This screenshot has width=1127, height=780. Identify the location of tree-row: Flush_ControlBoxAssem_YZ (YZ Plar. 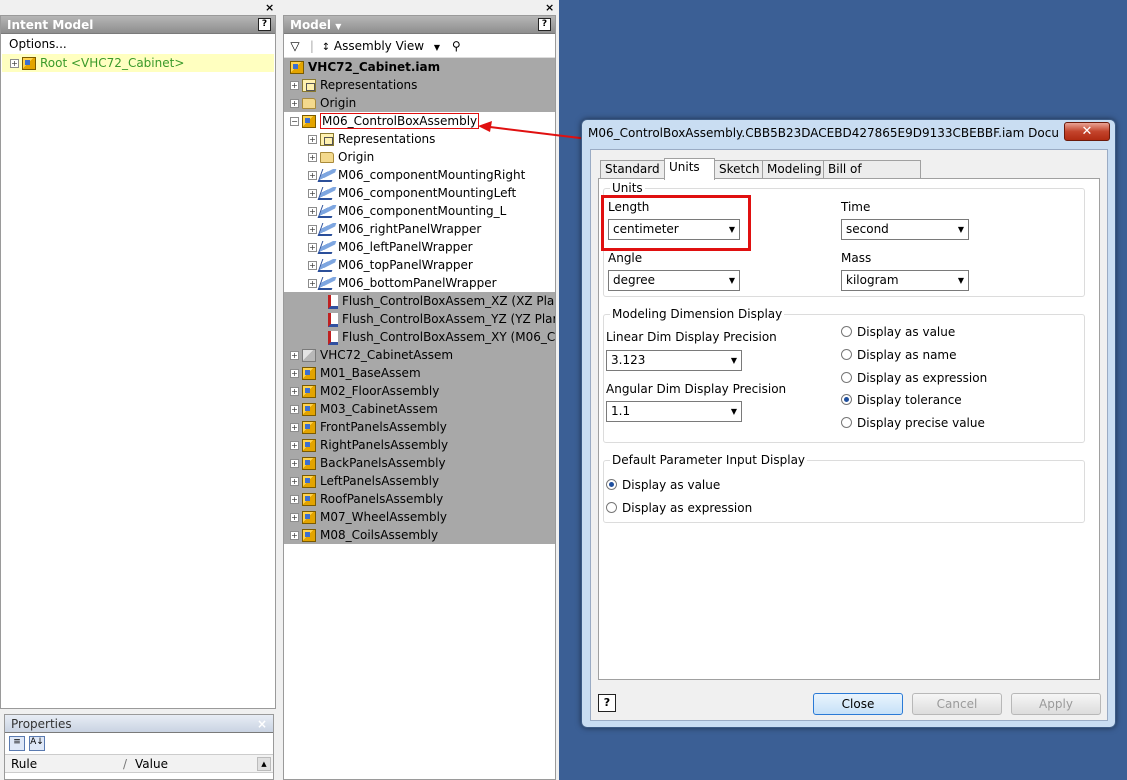
(419, 319).